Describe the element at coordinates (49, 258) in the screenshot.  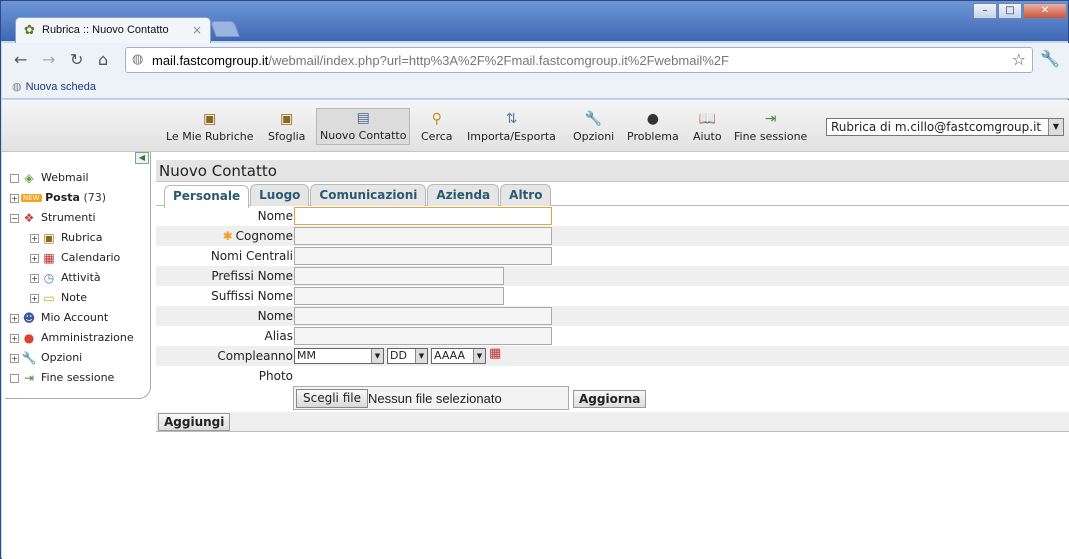
I see `calendar-icon: ▦` at that location.